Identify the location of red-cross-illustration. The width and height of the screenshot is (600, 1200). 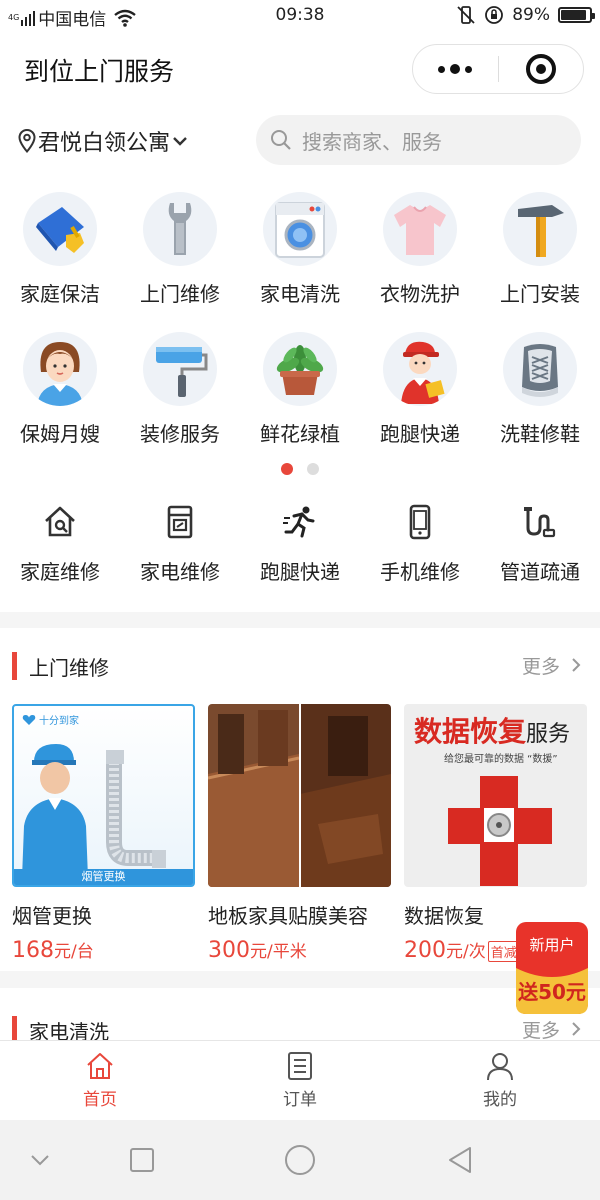
(500, 831).